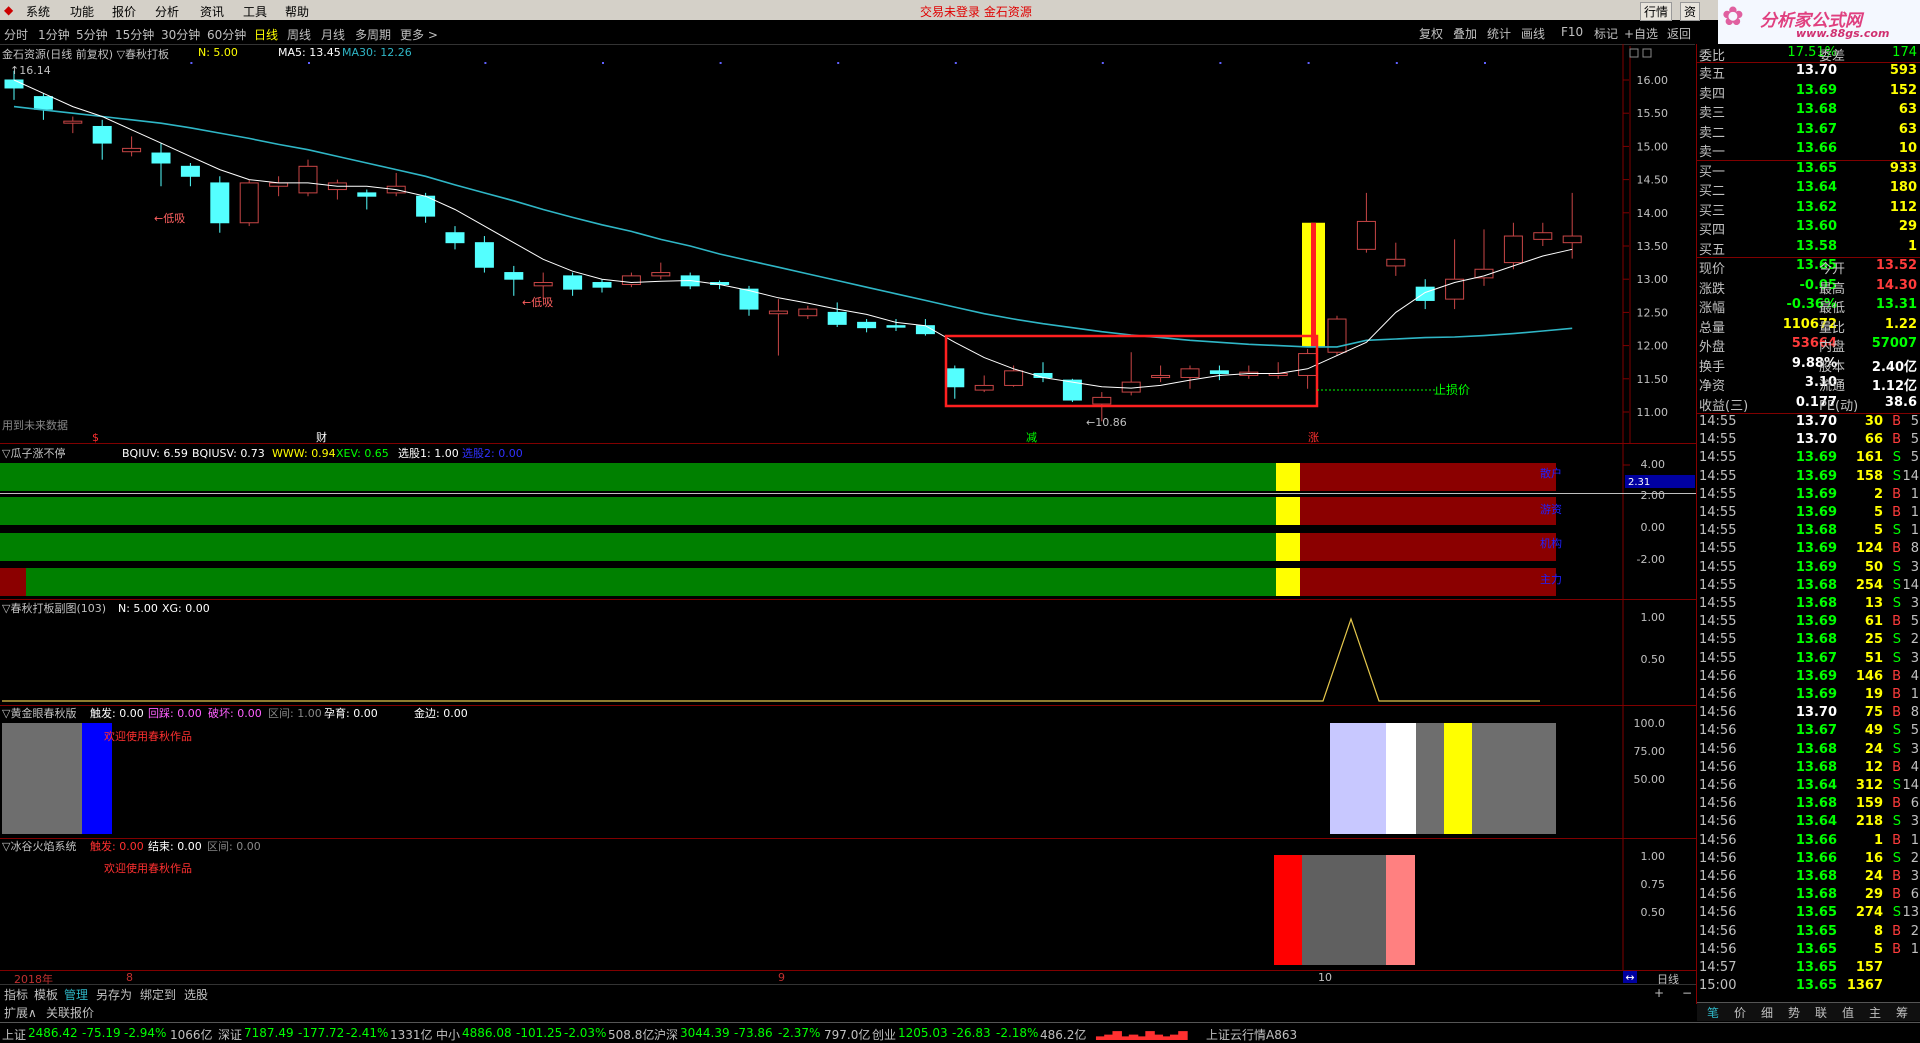  I want to click on tick-row: 14:55 13.69 161 S 5, so click(1808, 458).